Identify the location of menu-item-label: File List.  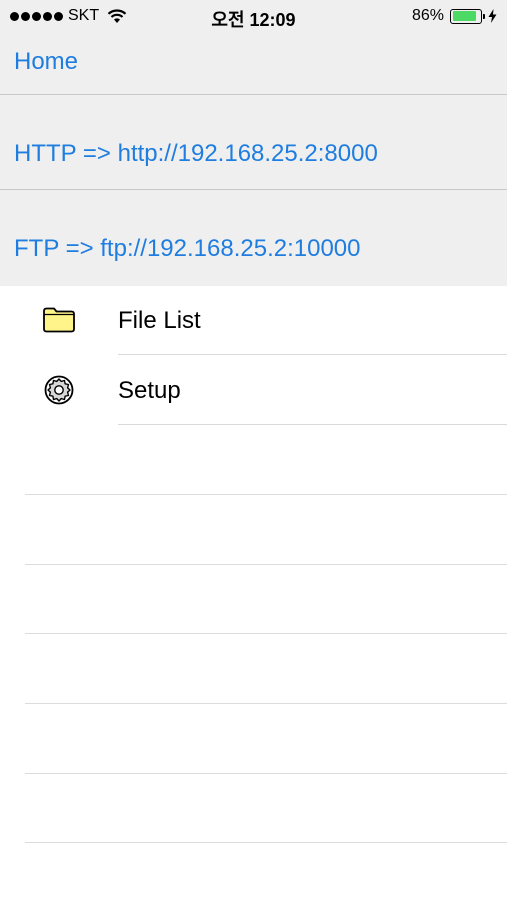
(159, 320).